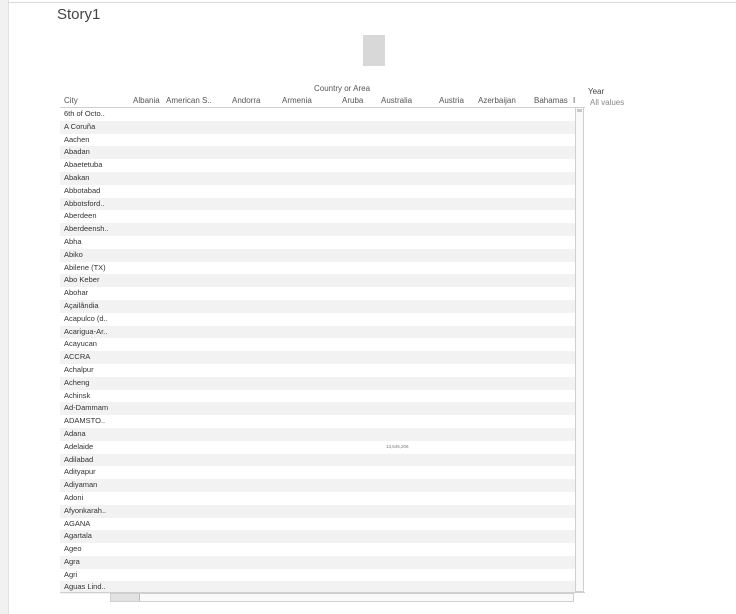 This screenshot has height=614, width=736. What do you see at coordinates (189, 100) in the screenshot?
I see `column-header: American S..` at bounding box center [189, 100].